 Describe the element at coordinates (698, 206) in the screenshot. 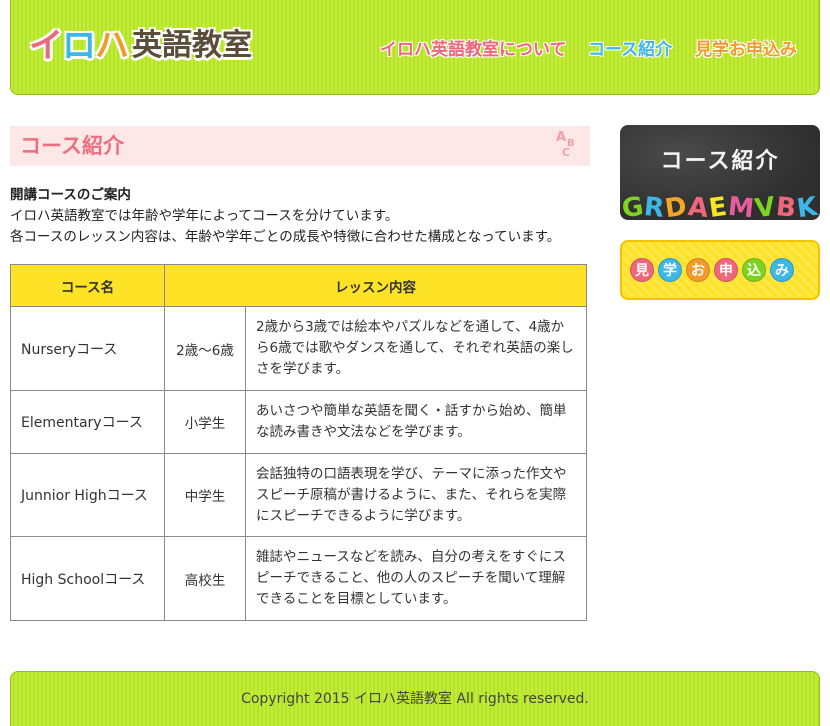

I see `banner-letter: A` at that location.